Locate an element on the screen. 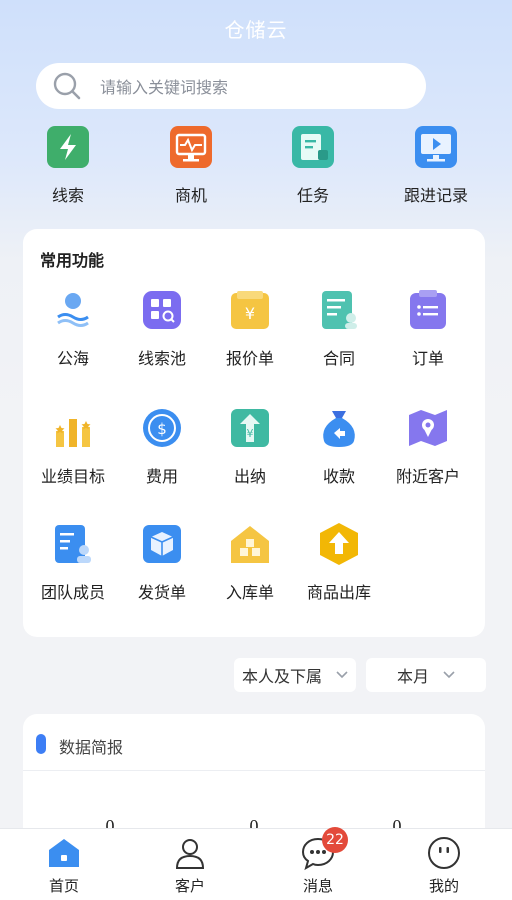 The width and height of the screenshot is (512, 900). sea-person-icon is located at coordinates (73, 310).